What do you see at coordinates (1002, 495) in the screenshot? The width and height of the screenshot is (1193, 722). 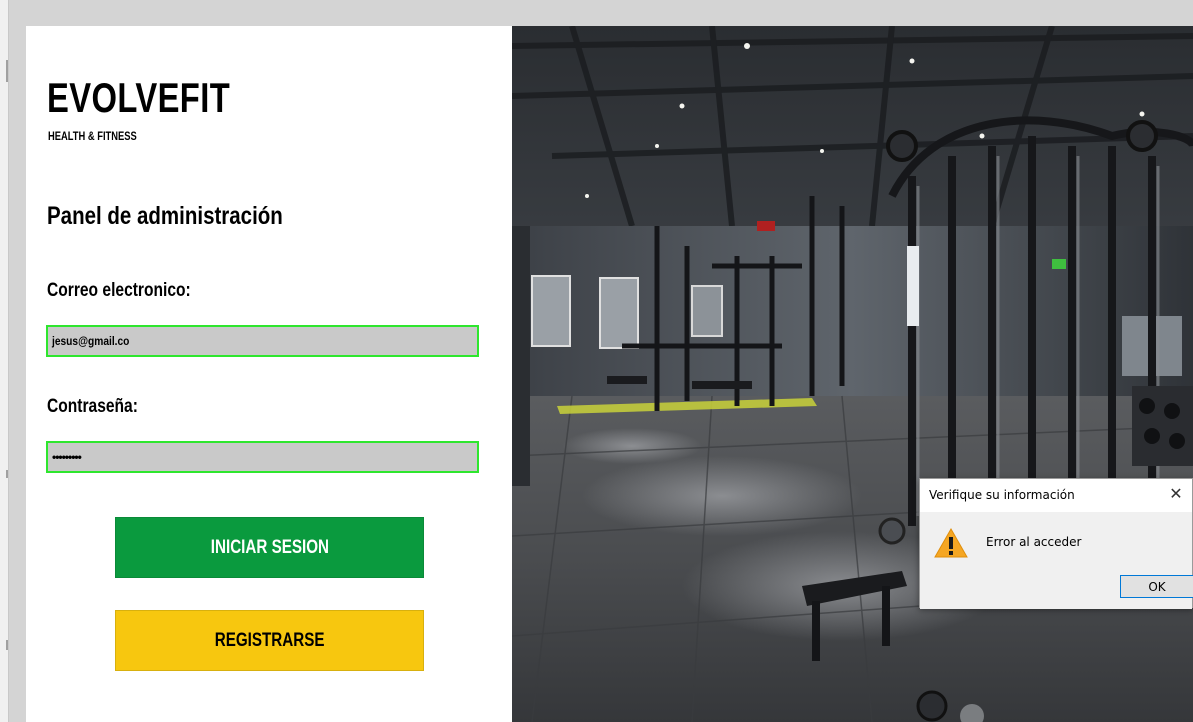 I see `dialog-title: Verifique su información` at bounding box center [1002, 495].